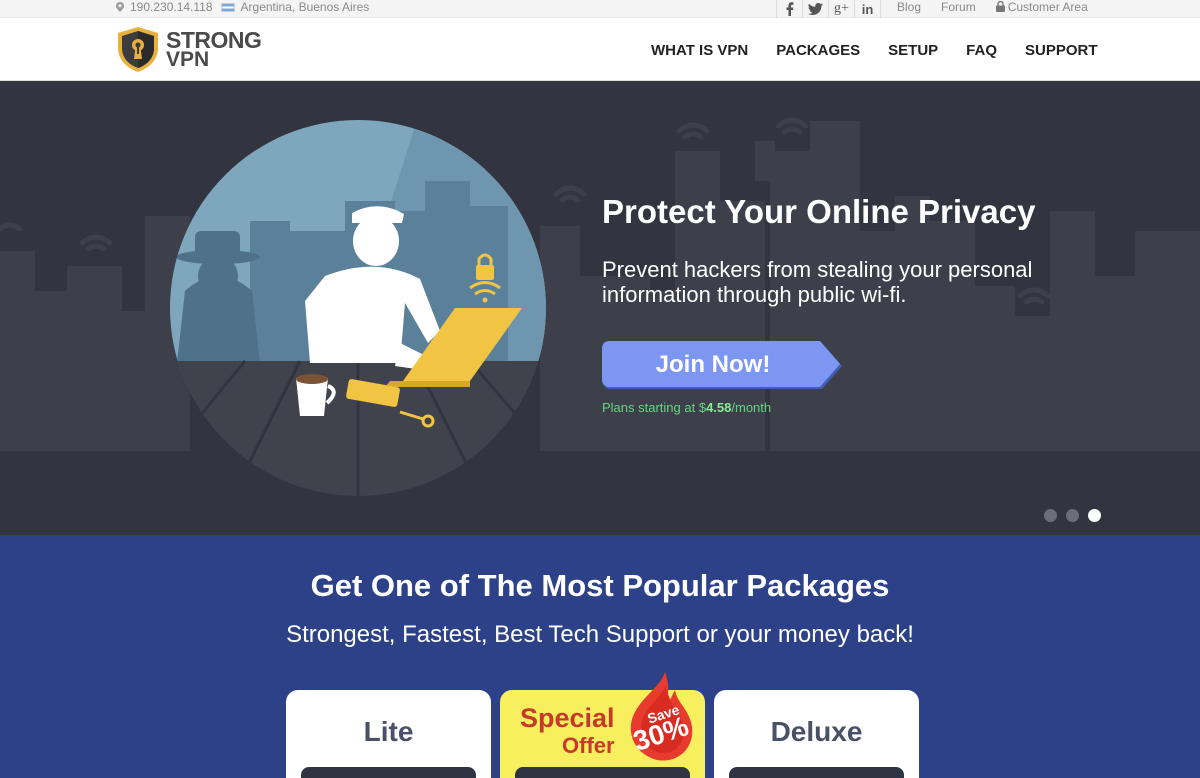  I want to click on social-links: g+ in, so click(828, 9).